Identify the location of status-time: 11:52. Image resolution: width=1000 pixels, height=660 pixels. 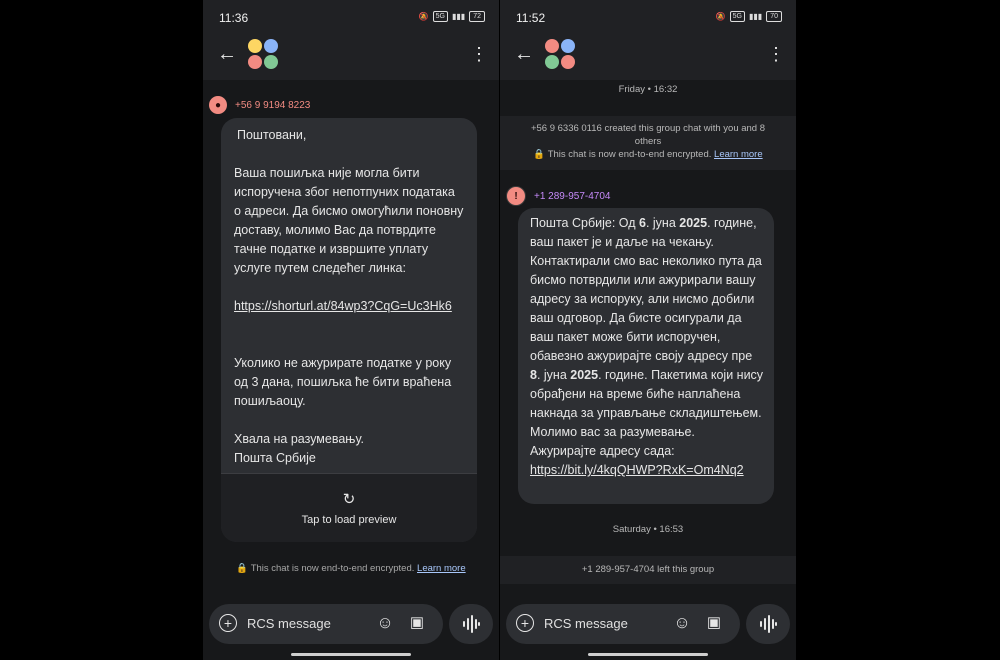
(531, 18).